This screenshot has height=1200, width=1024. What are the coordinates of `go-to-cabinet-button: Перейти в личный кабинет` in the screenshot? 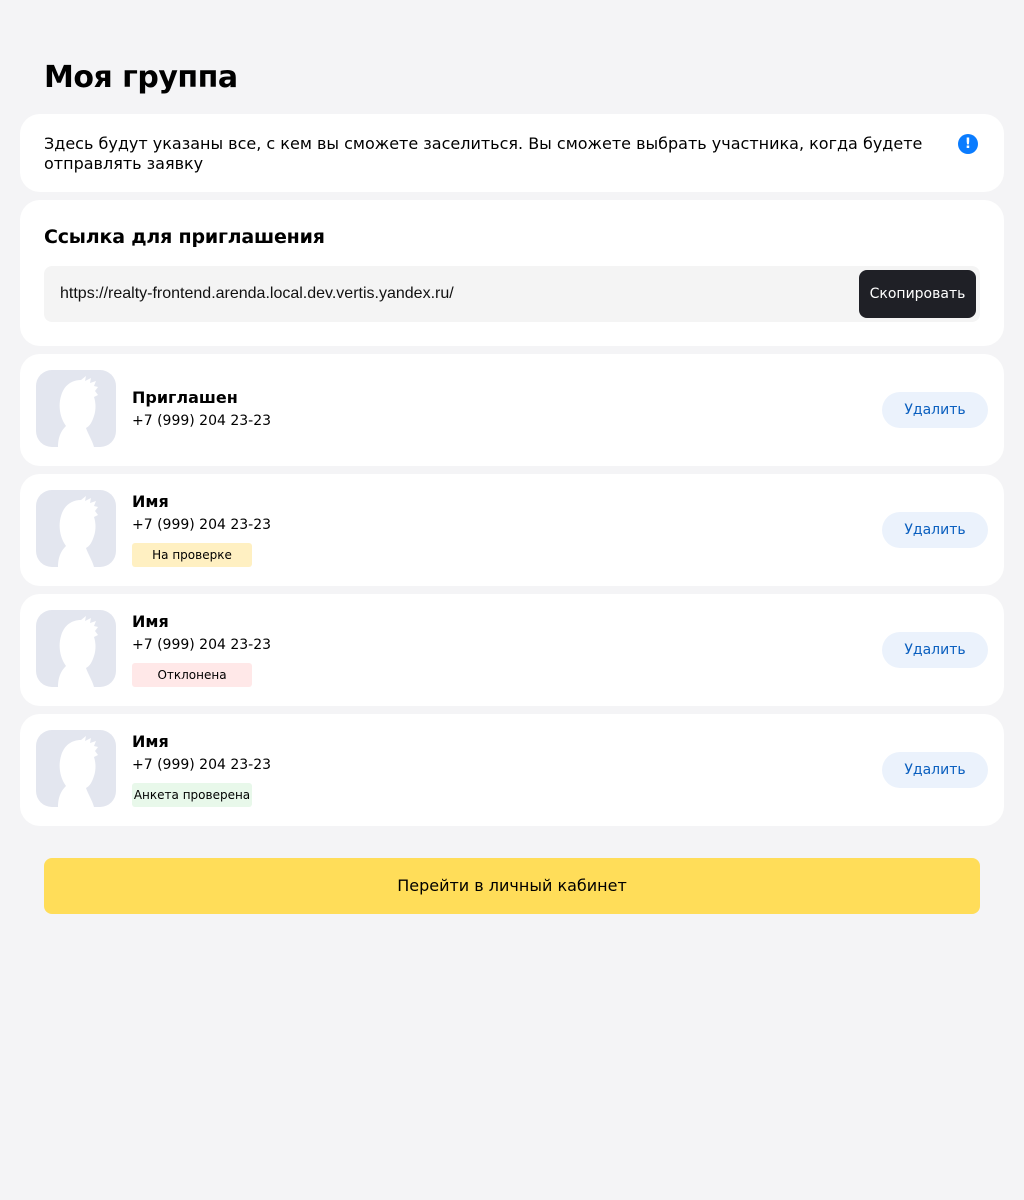 It's located at (512, 886).